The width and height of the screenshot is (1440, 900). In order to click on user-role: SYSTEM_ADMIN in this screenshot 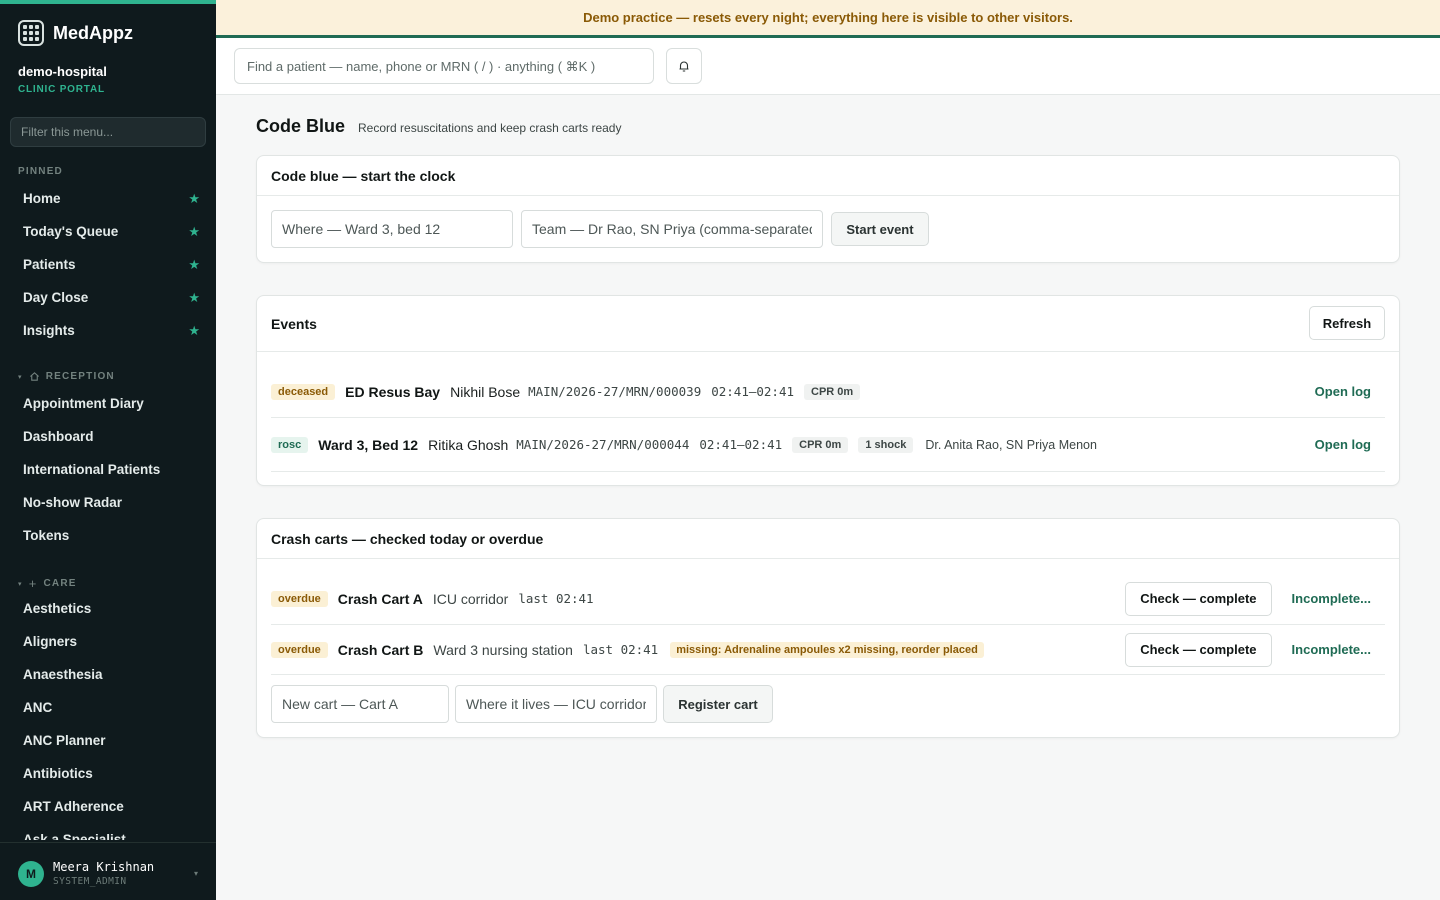, I will do `click(90, 881)`.